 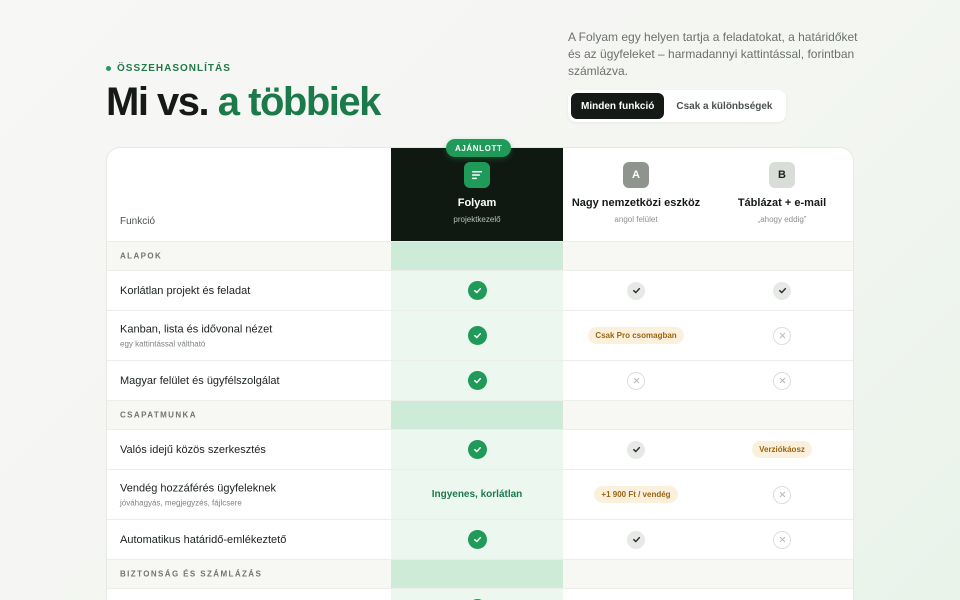 I want to click on column-header-competitor-a: A Nagy nemzetközi eszköz angol felület, so click(x=636, y=194).